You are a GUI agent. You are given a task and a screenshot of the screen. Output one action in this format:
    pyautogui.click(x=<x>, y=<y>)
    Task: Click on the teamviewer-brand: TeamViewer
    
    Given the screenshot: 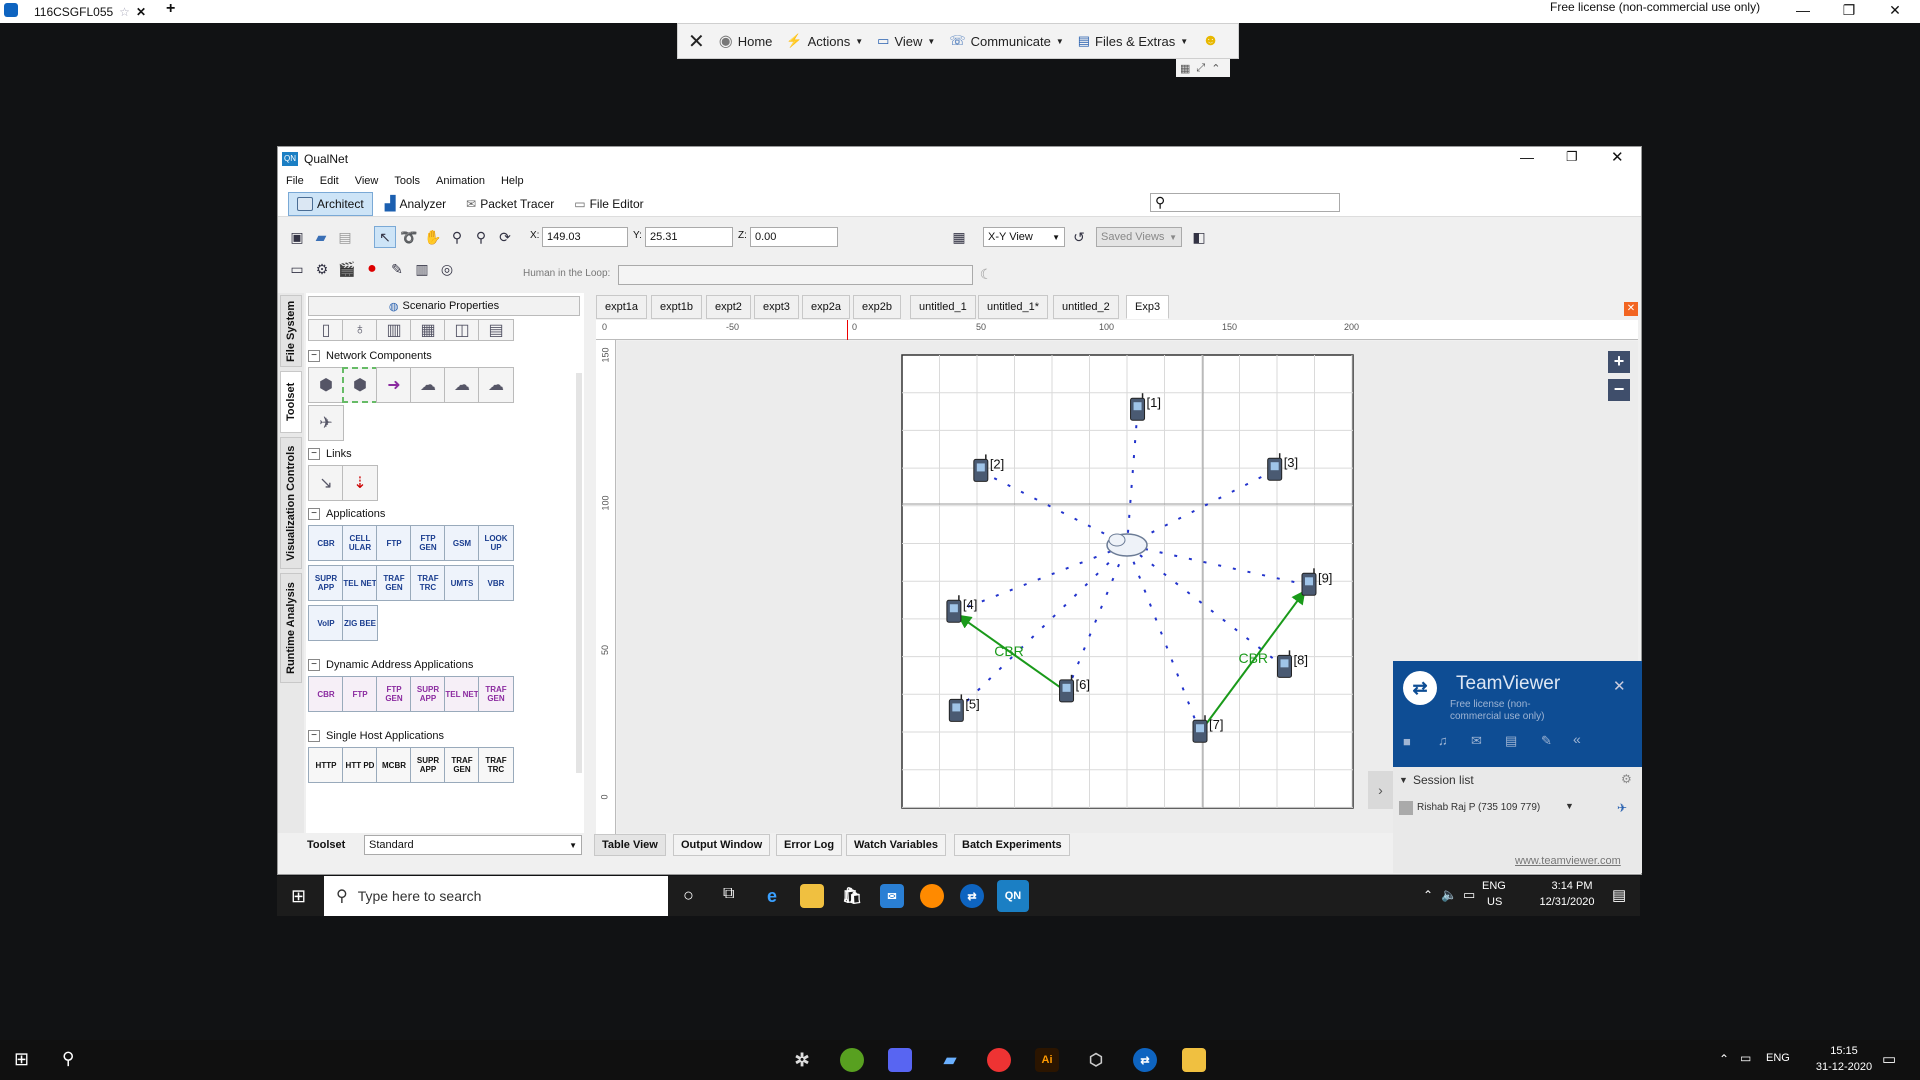 What is the action you would take?
    pyautogui.click(x=1508, y=683)
    